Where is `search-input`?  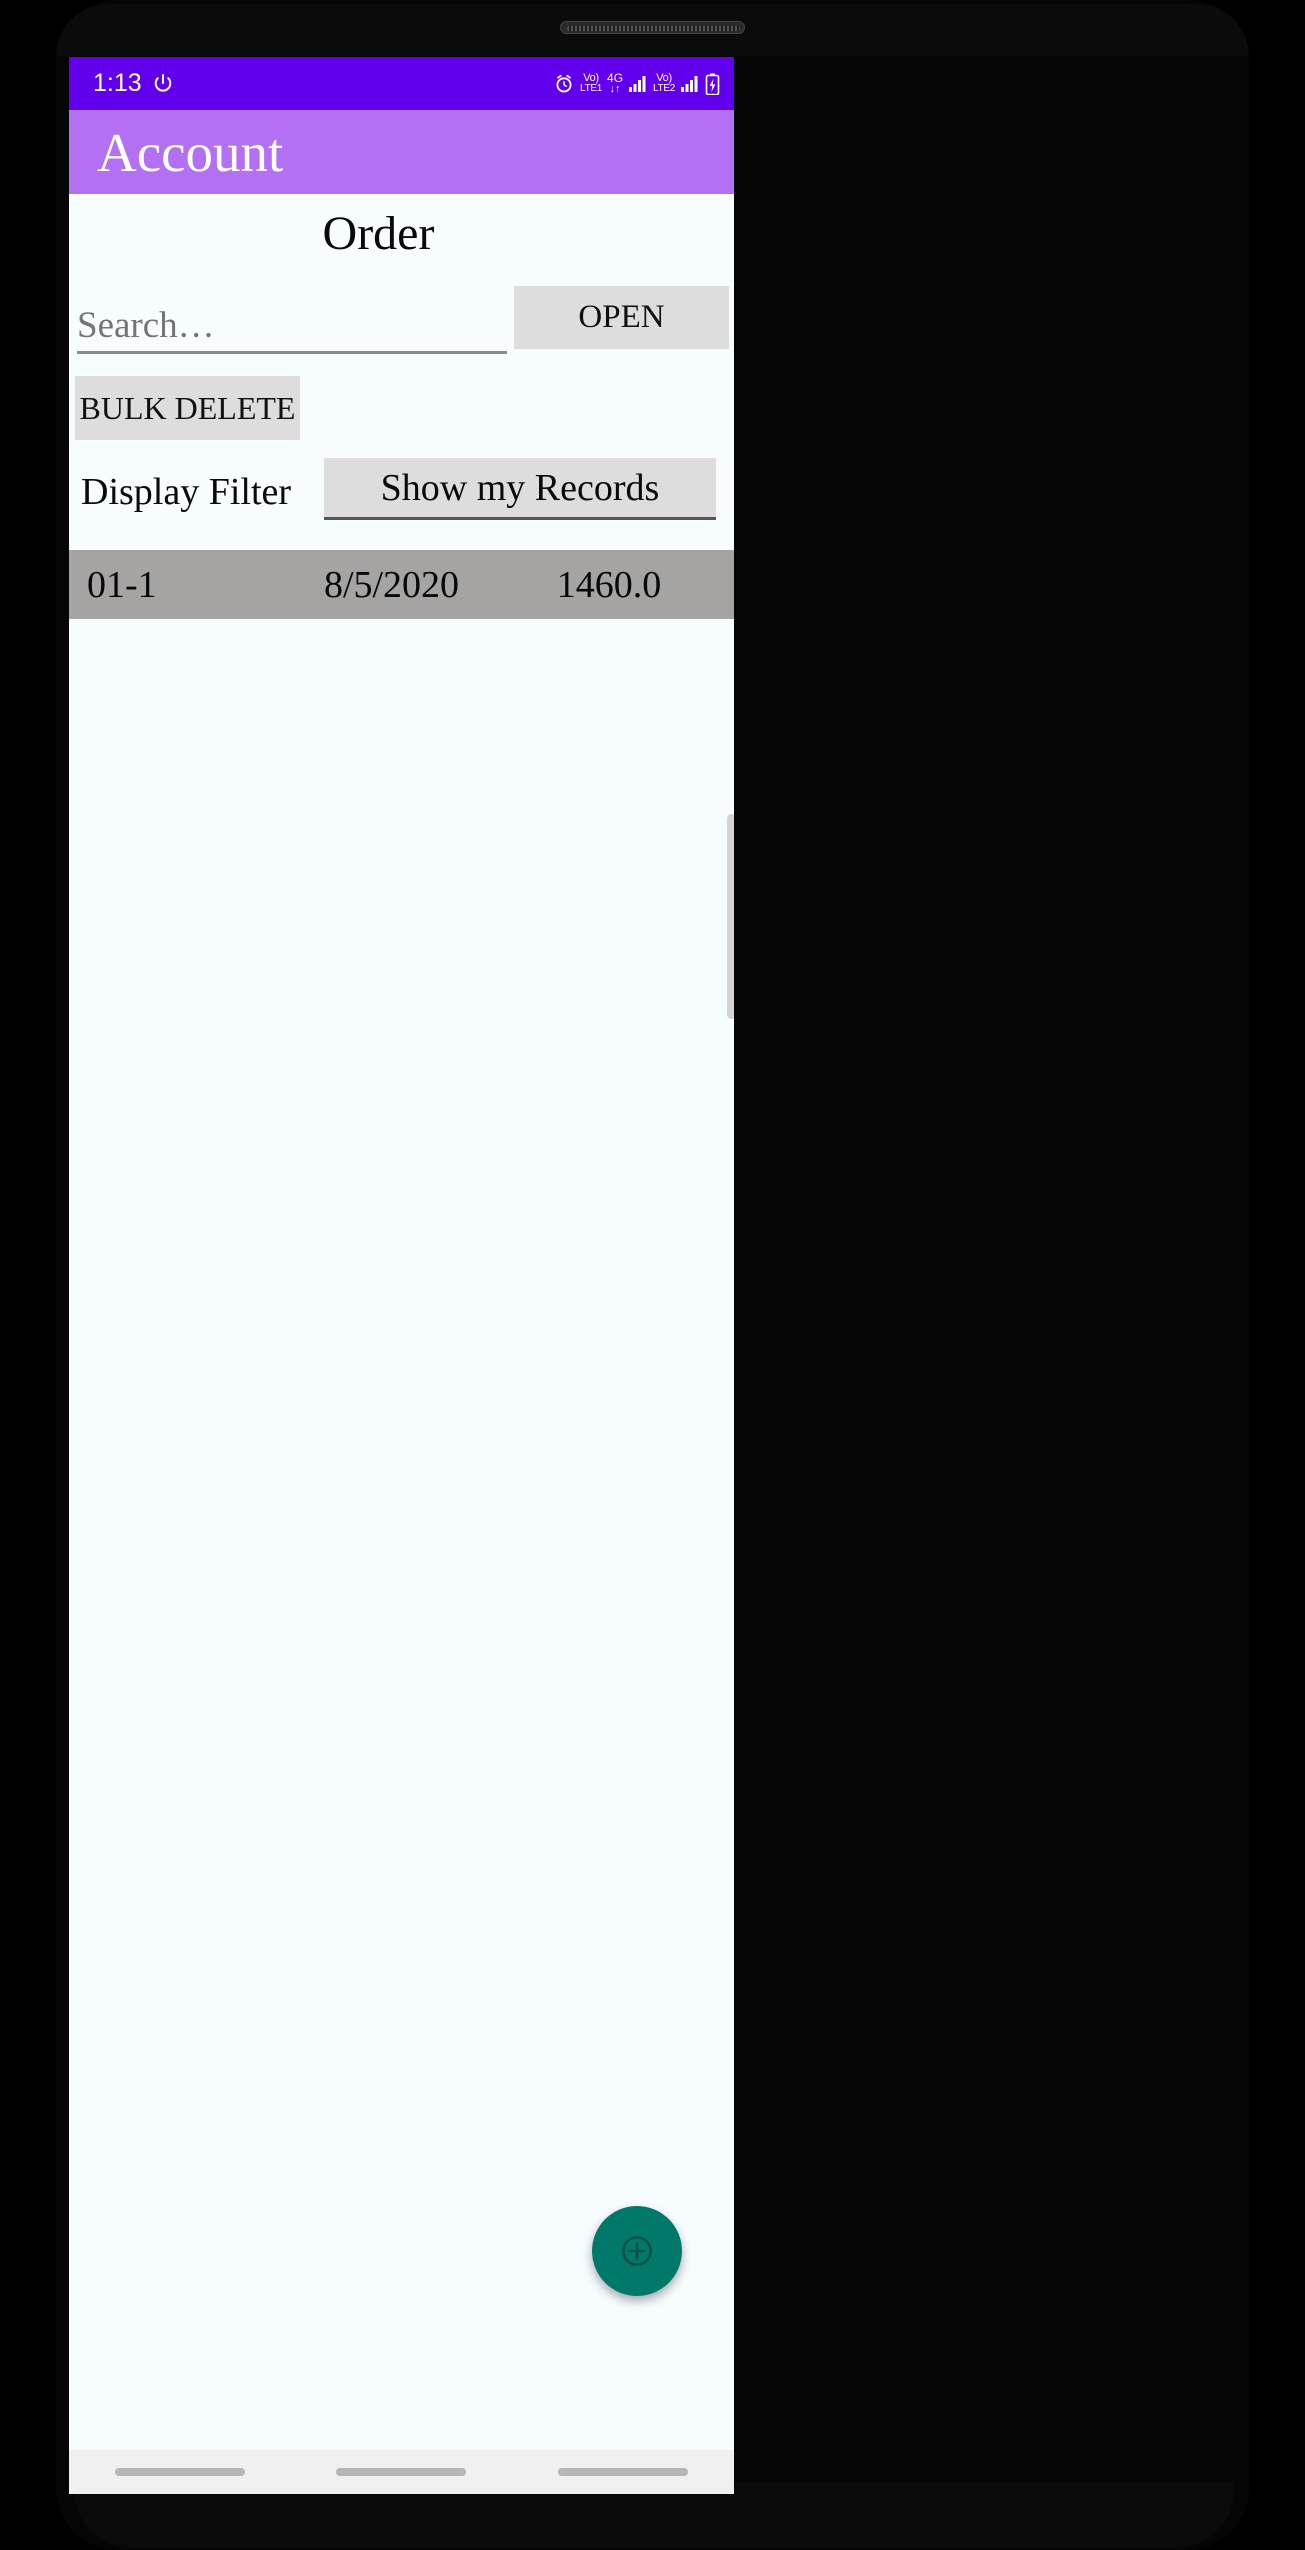
search-input is located at coordinates (292, 326).